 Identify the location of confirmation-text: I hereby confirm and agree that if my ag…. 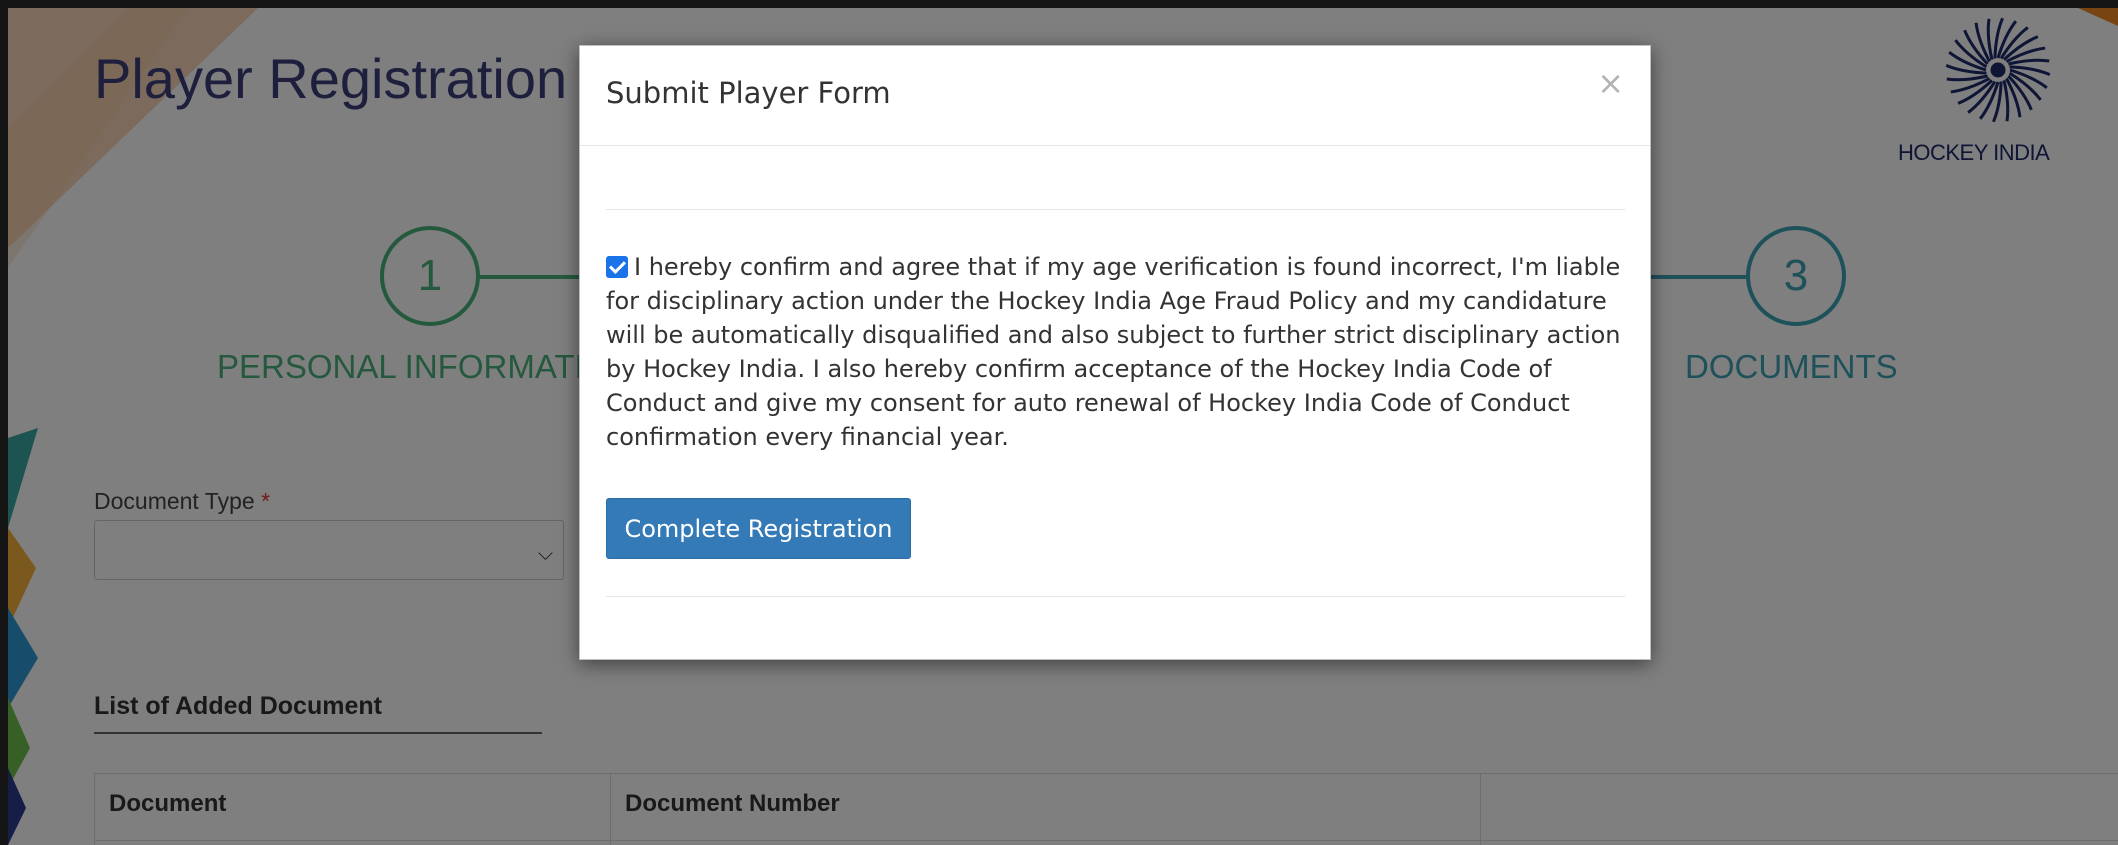
(1113, 352).